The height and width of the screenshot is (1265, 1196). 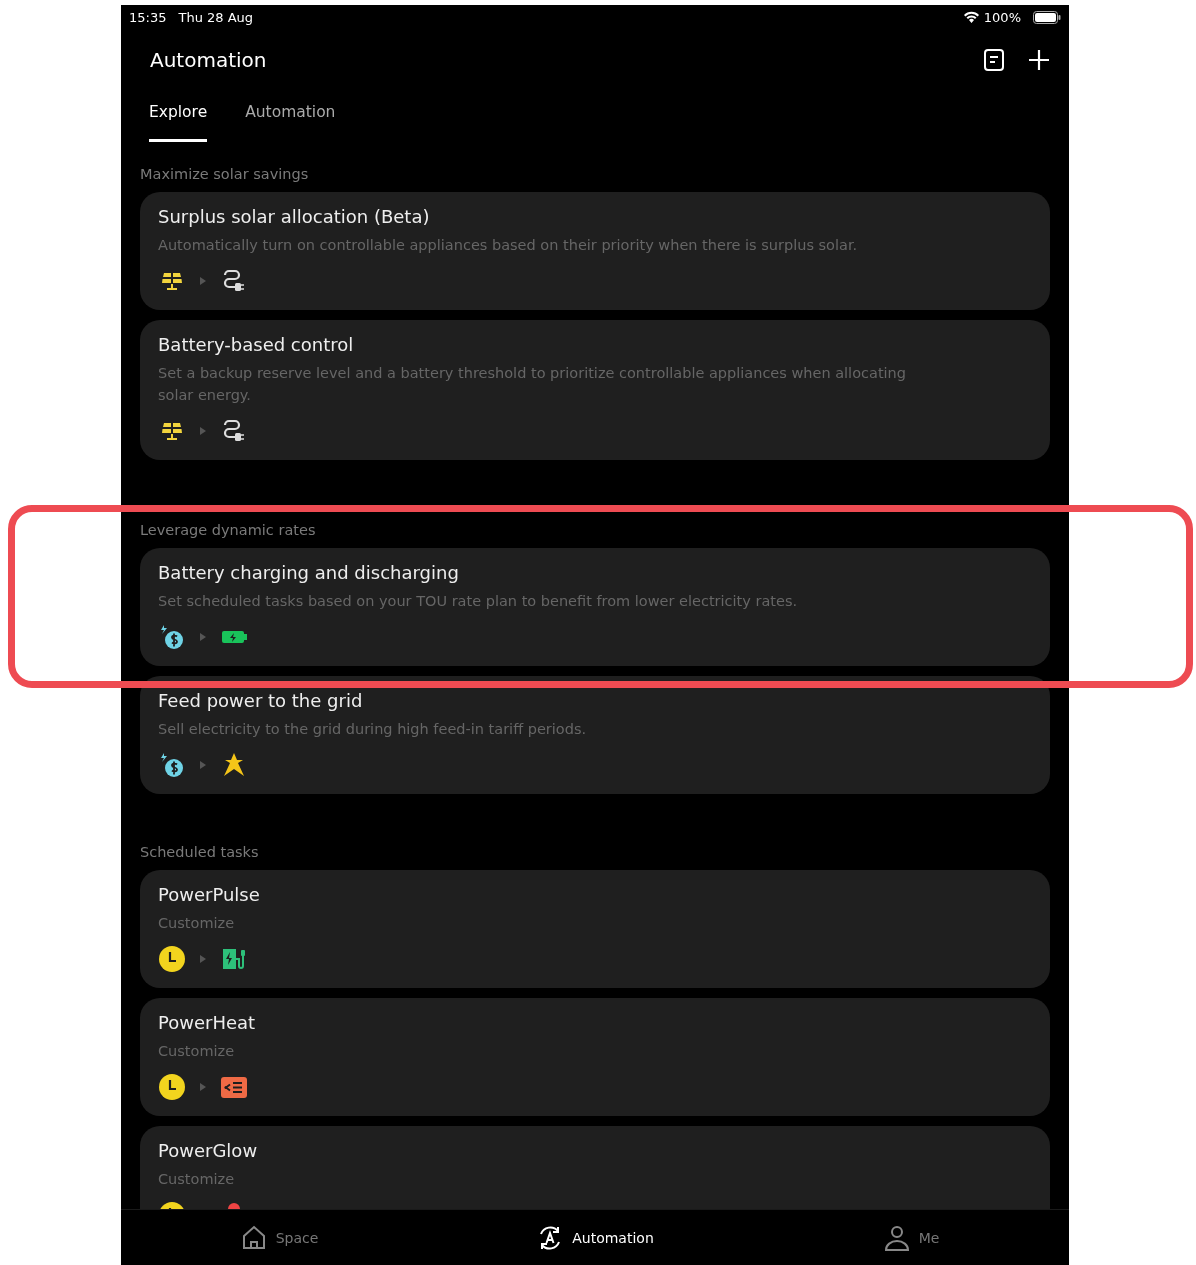 What do you see at coordinates (209, 895) in the screenshot?
I see `card-title: PowerPulse` at bounding box center [209, 895].